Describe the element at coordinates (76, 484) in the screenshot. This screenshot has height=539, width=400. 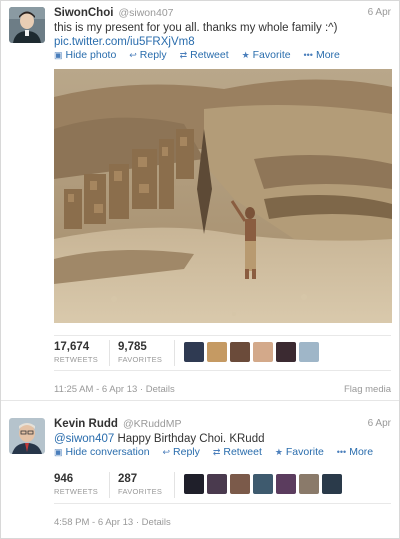
I see `retweets-stat: 946 RETWEETS` at that location.